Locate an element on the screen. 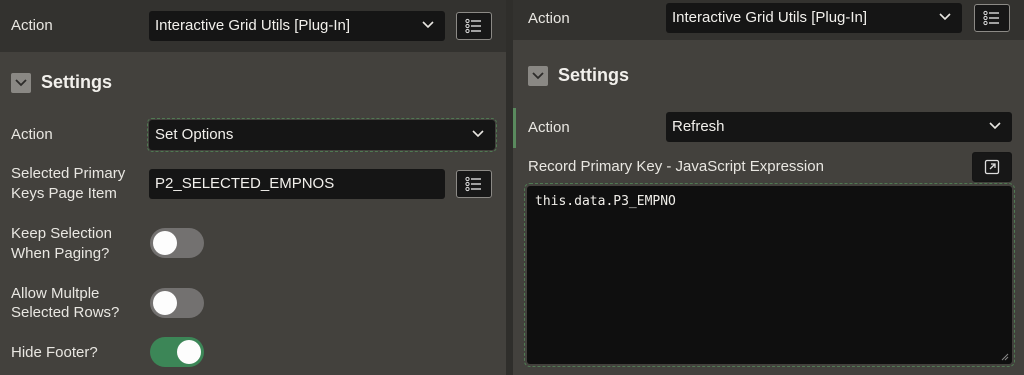  selected-pk-input: P2_SELECTED_EMPNOS is located at coordinates (297, 184).